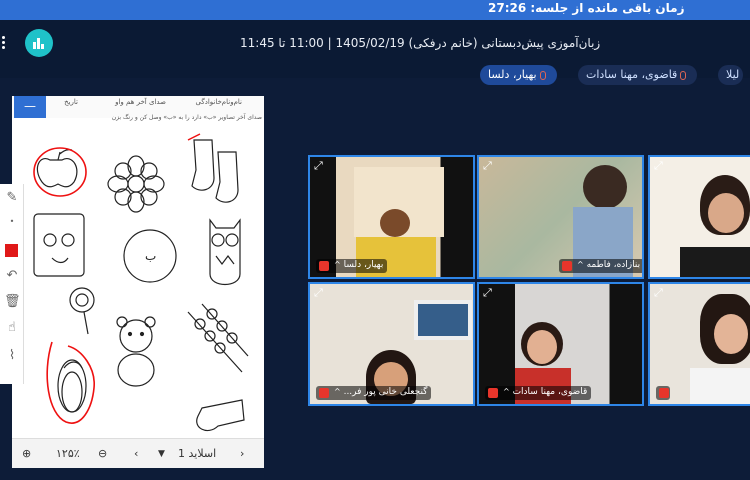  I want to click on collapse-panel-button: —, so click(30, 107).